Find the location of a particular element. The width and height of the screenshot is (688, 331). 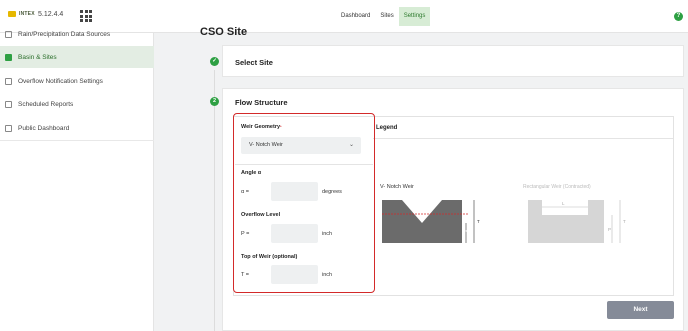

sidebar-item-label: Overflow Notification Settings is located at coordinates (60, 81).